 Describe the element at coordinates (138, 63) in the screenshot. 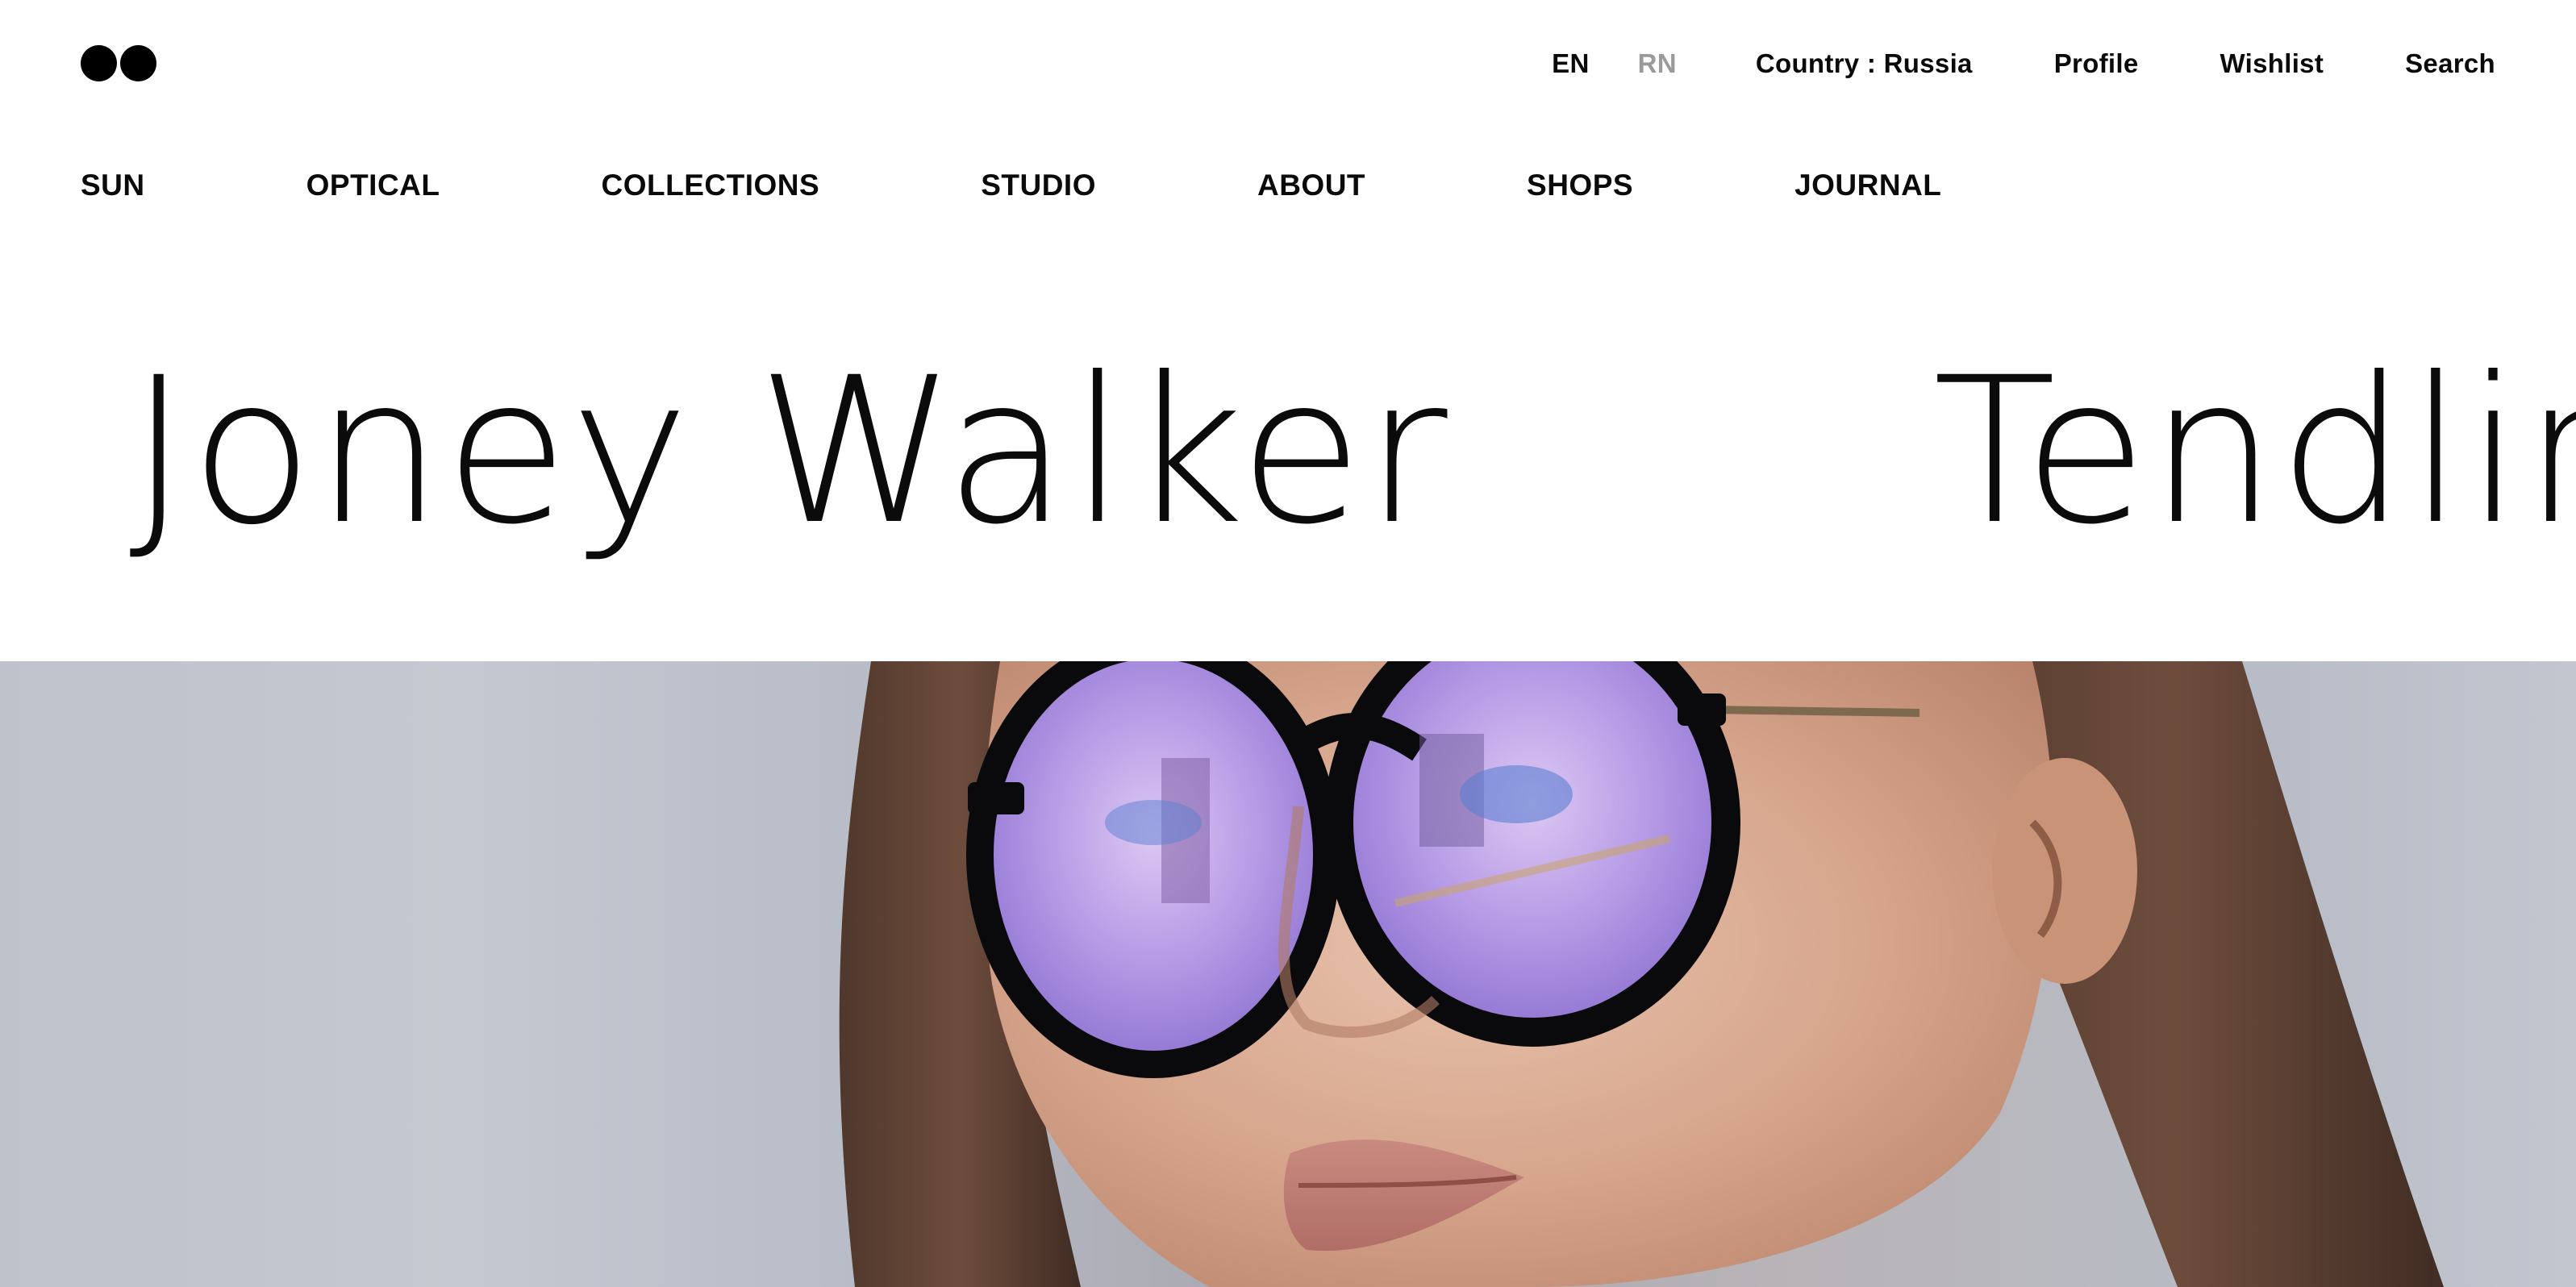

I see `logo-dot-right` at that location.